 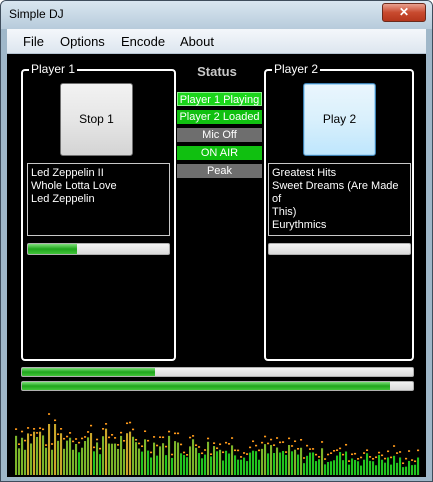 What do you see at coordinates (98, 249) in the screenshot?
I see `player1-progress` at bounding box center [98, 249].